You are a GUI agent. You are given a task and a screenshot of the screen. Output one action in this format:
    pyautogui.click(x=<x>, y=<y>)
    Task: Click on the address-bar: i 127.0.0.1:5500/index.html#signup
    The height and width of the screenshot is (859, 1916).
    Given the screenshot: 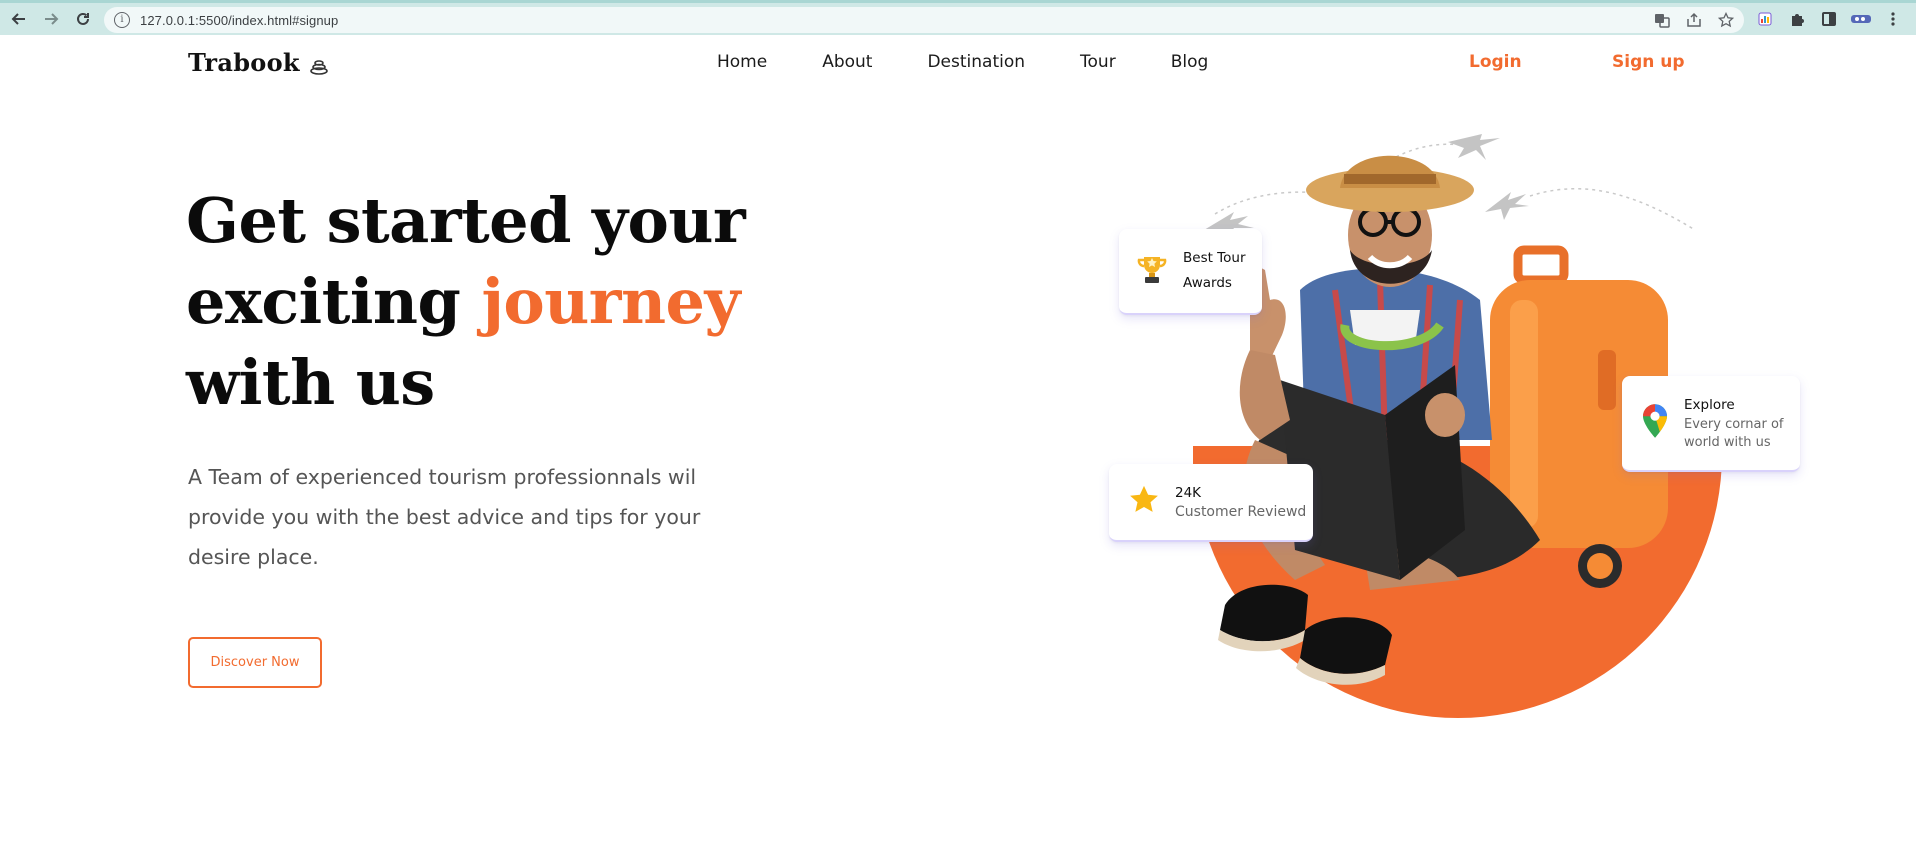 What is the action you would take?
    pyautogui.click(x=924, y=20)
    